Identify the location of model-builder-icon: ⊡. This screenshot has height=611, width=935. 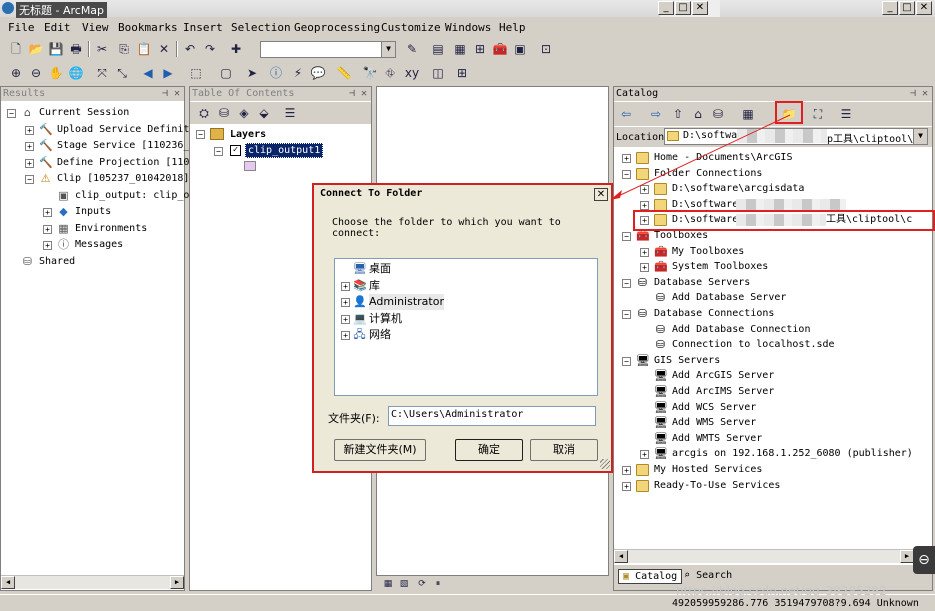
(546, 49).